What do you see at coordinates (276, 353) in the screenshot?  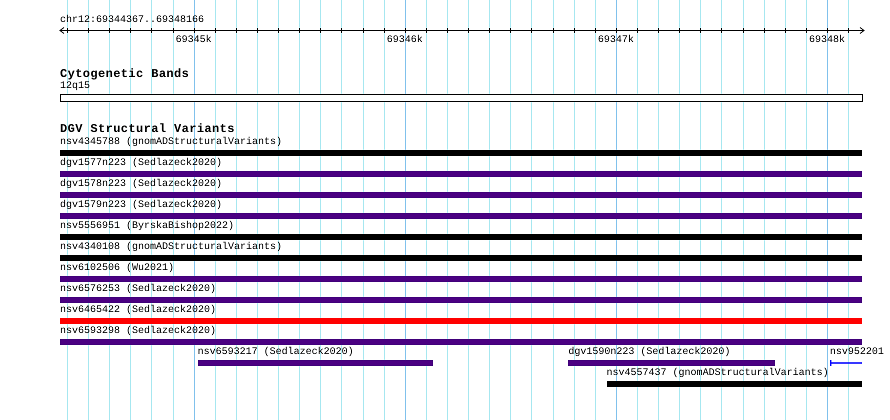 I see `feature-label: nsv6593217 (Sedlazeck2020)` at bounding box center [276, 353].